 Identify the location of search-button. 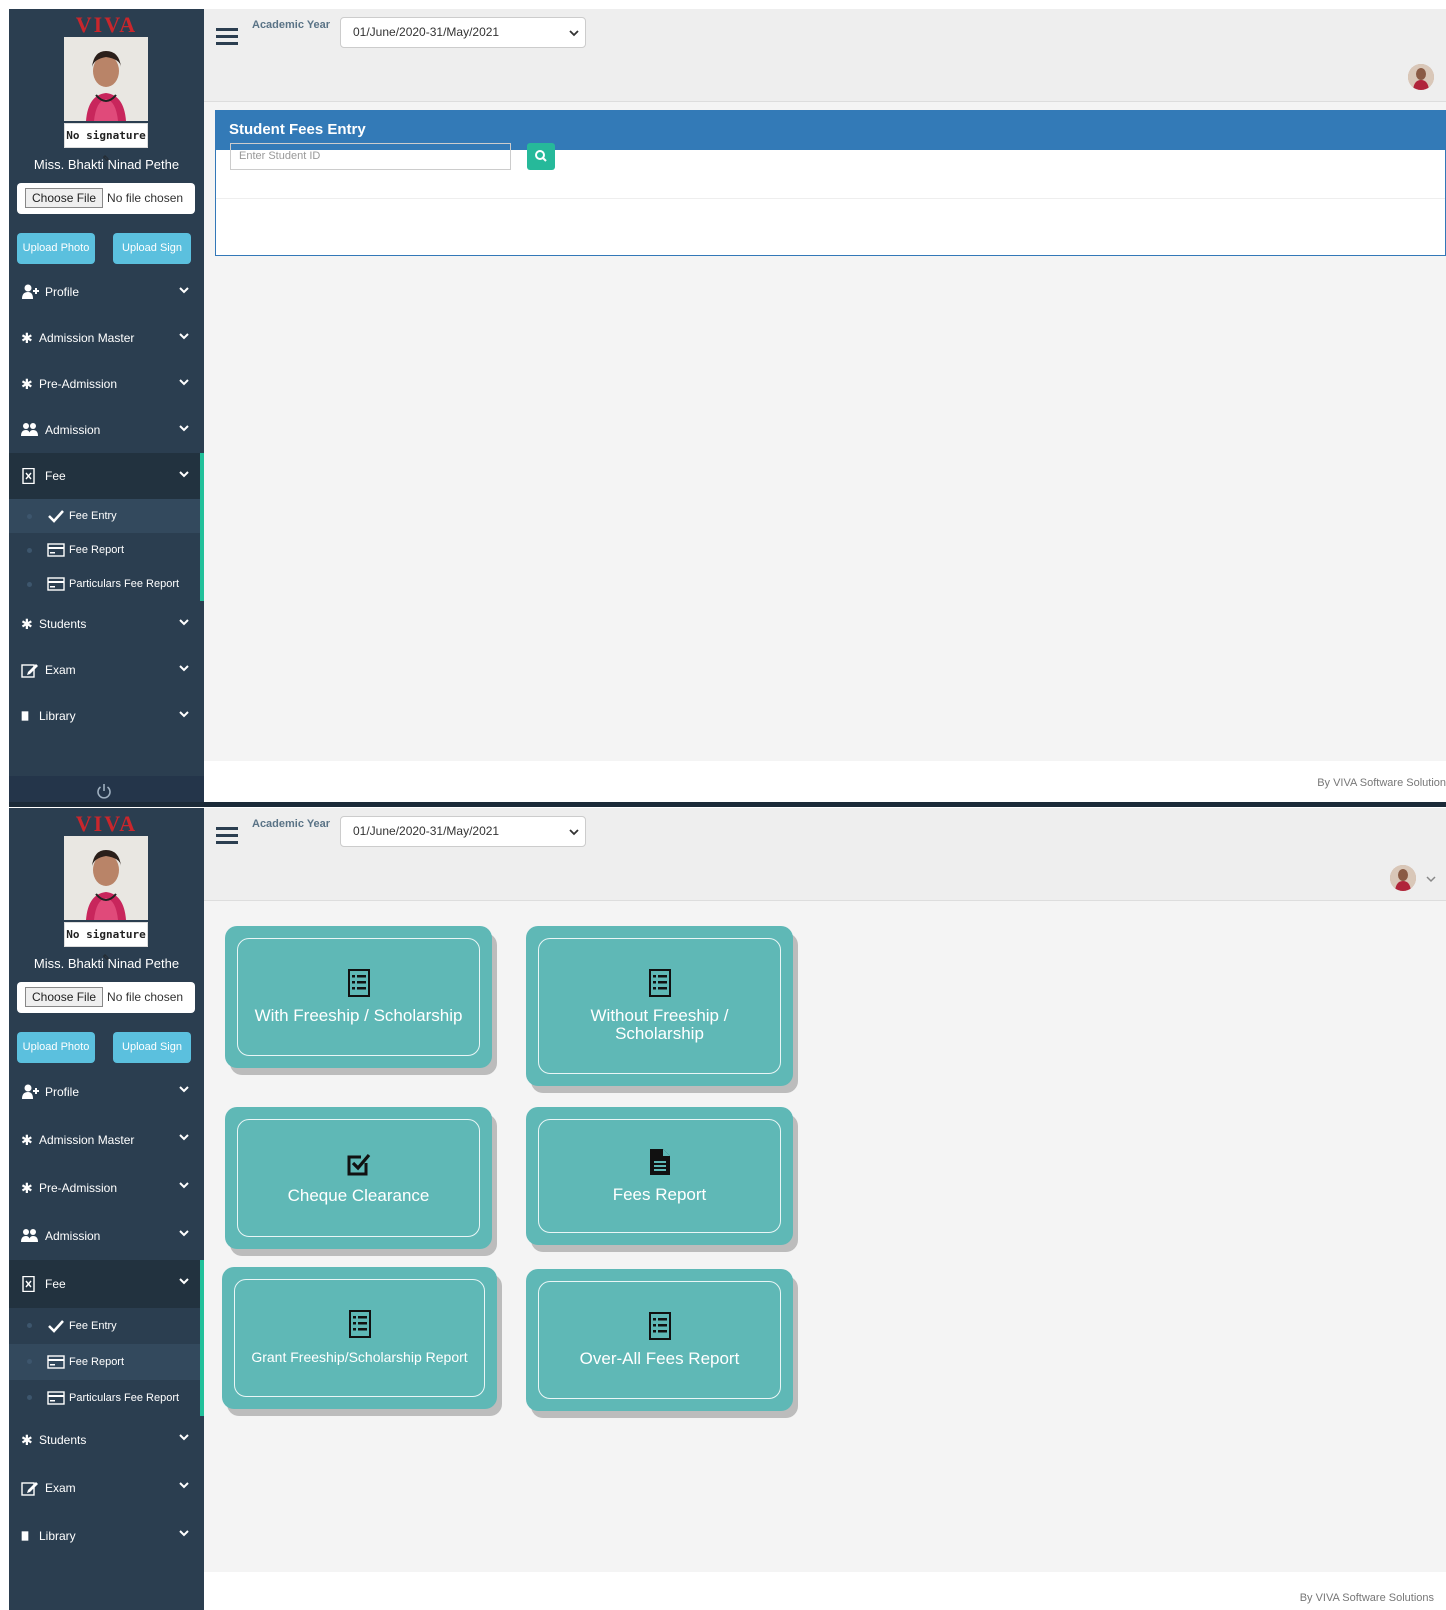
(541, 156).